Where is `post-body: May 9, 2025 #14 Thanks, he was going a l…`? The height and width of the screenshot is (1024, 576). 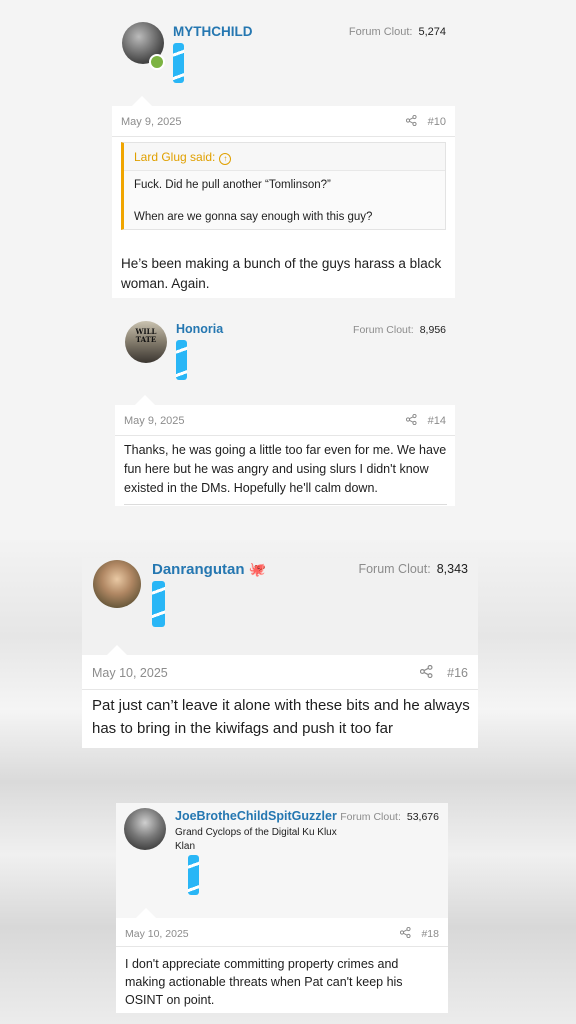
post-body: May 9, 2025 #14 Thanks, he was going a l… is located at coordinates (285, 450).